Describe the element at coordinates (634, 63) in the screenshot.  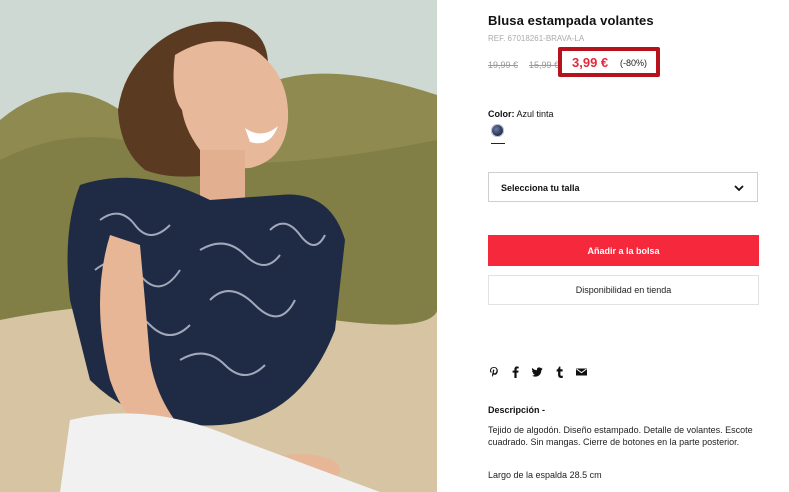
I see `discount-badge: (-80%)` at that location.